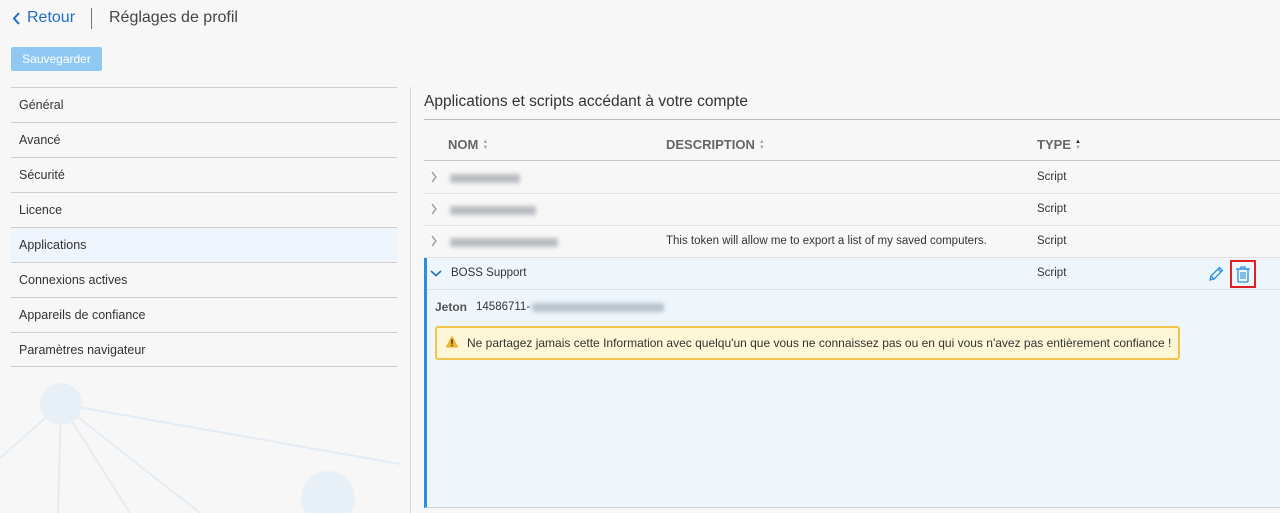  What do you see at coordinates (204, 244) in the screenshot?
I see `sidebar-item-applications: Applications` at bounding box center [204, 244].